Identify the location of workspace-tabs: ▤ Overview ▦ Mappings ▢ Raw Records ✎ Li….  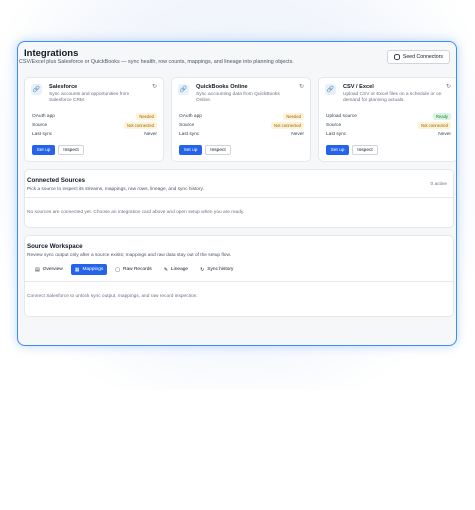
(134, 269).